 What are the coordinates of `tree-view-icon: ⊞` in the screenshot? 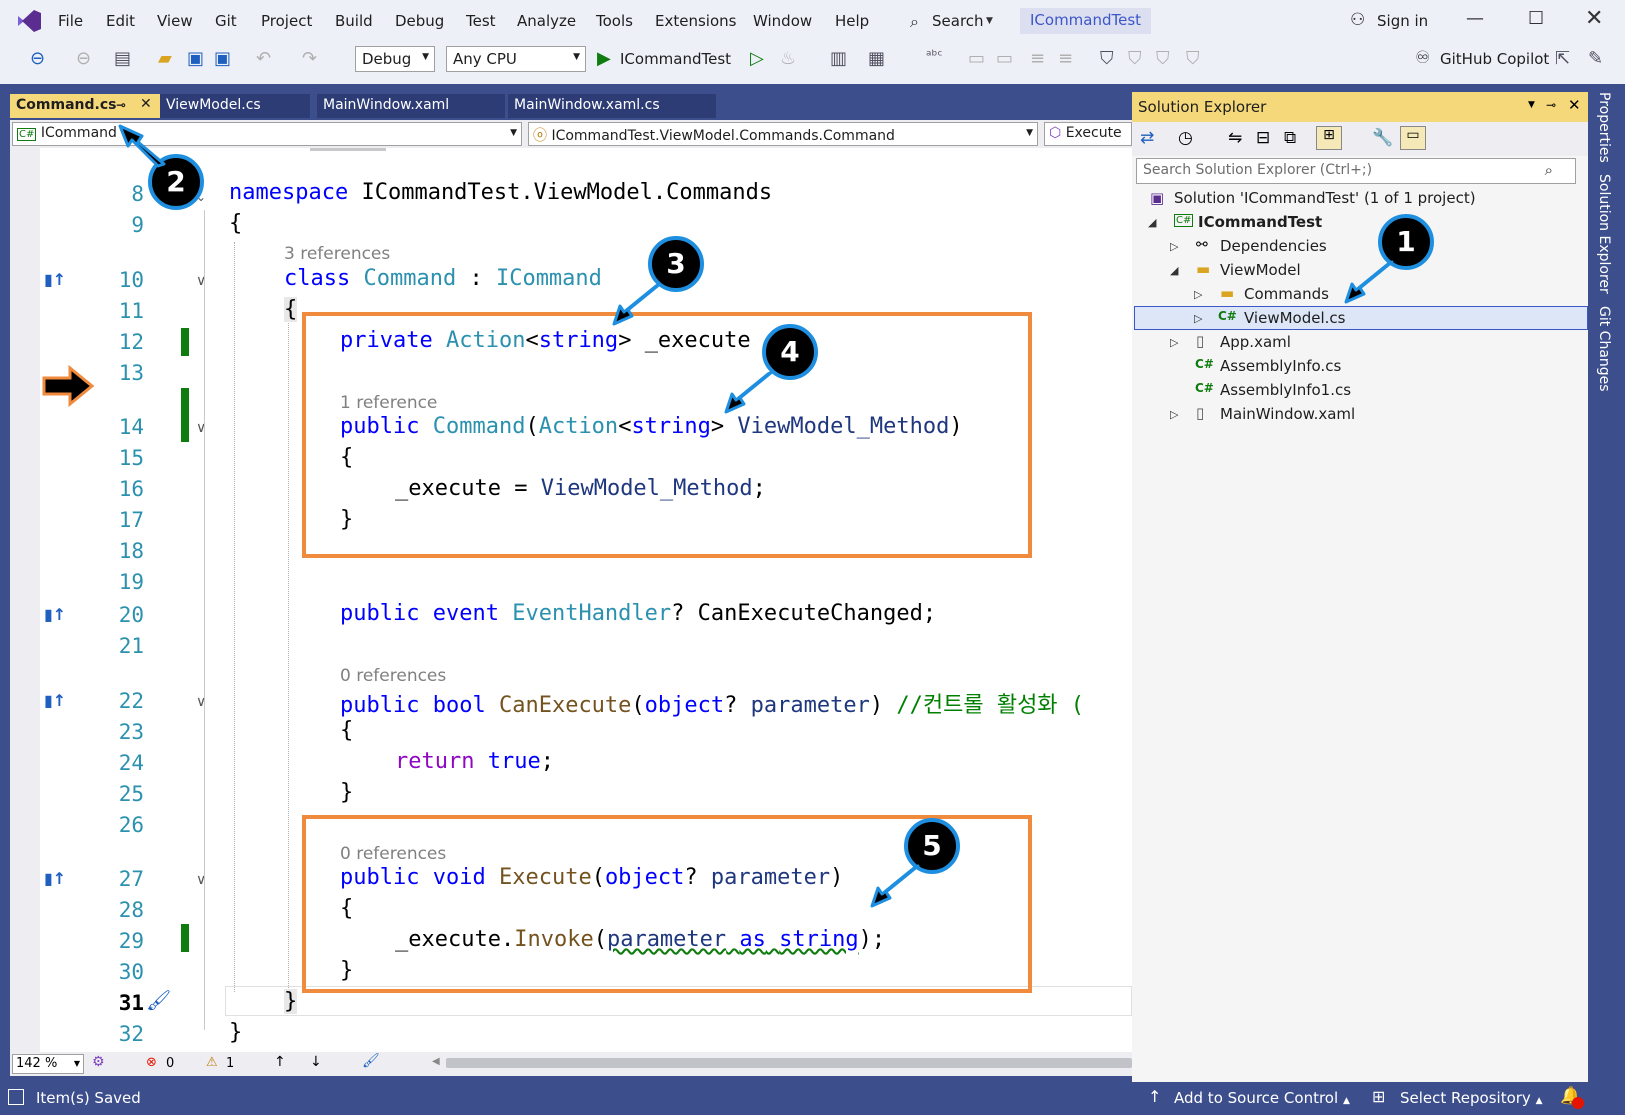 It's located at (1329, 138).